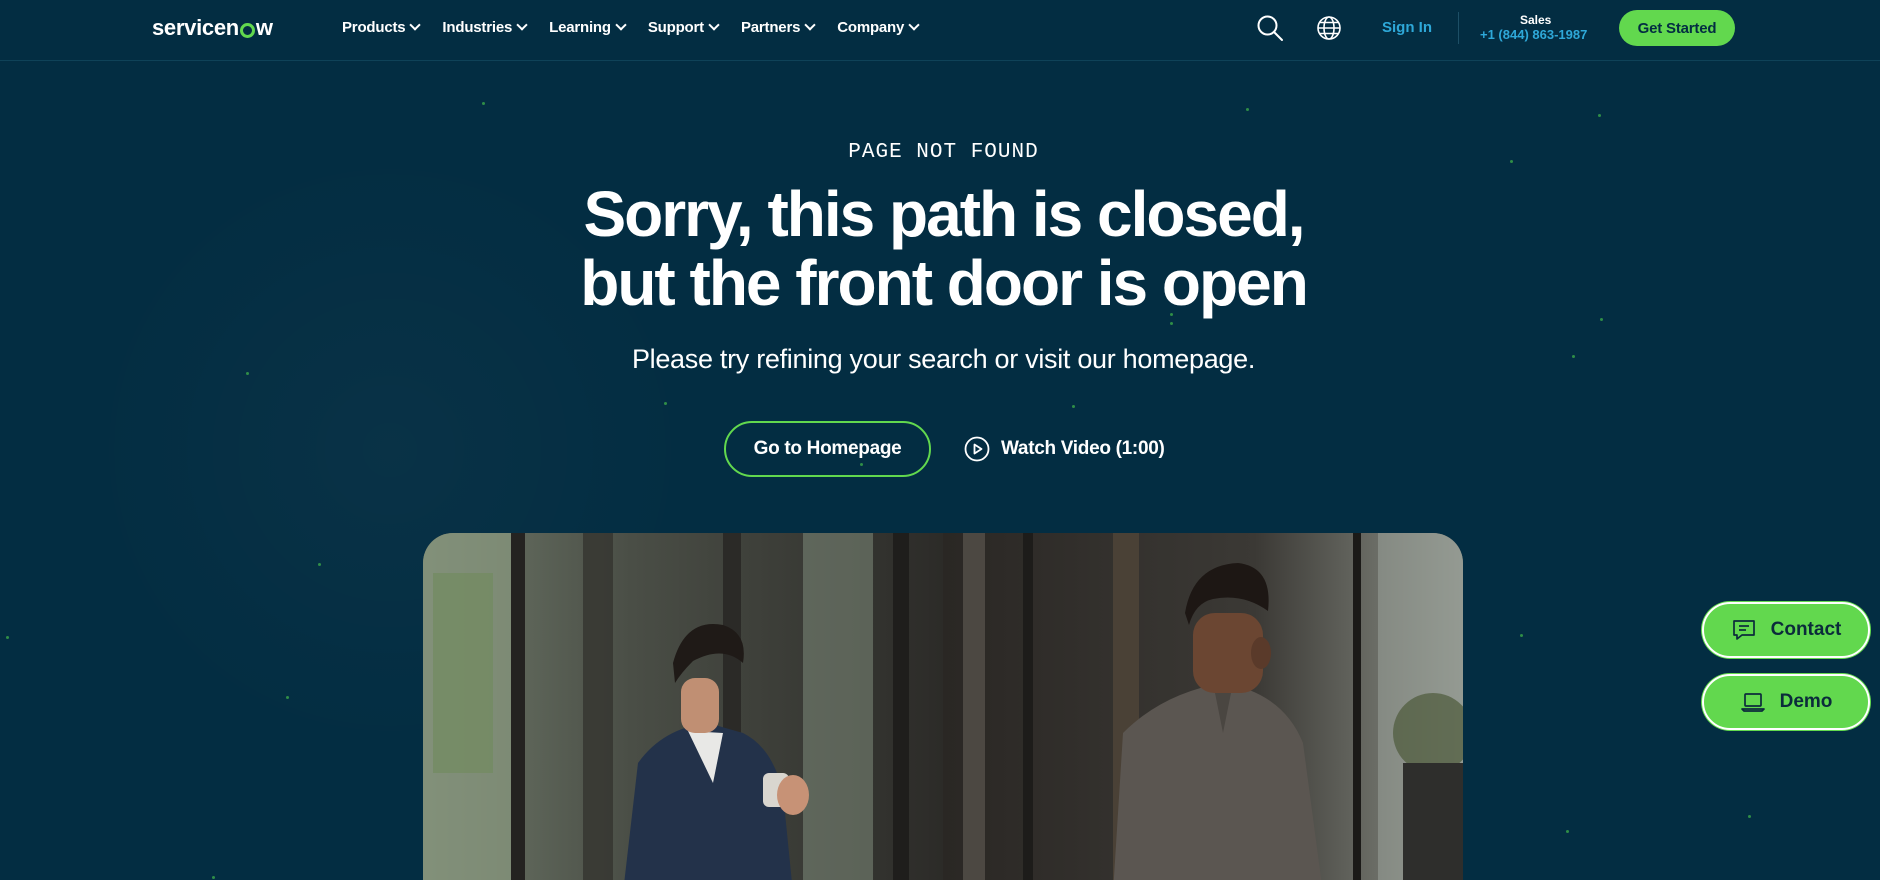  What do you see at coordinates (195, 27) in the screenshot?
I see `logo-text-start: servicen` at bounding box center [195, 27].